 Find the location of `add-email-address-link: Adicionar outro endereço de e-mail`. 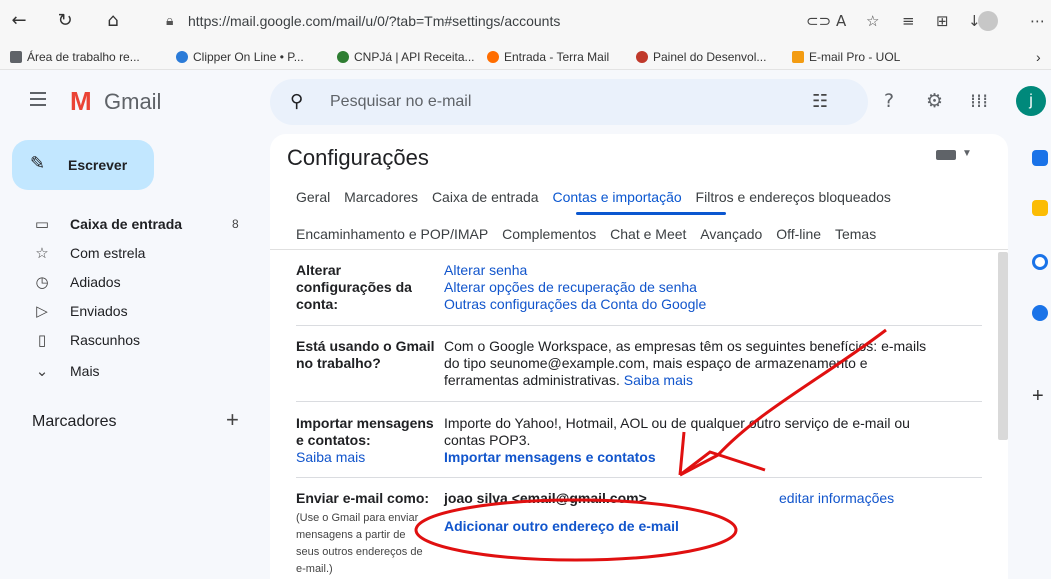

add-email-address-link: Adicionar outro endereço de e-mail is located at coordinates (561, 526).